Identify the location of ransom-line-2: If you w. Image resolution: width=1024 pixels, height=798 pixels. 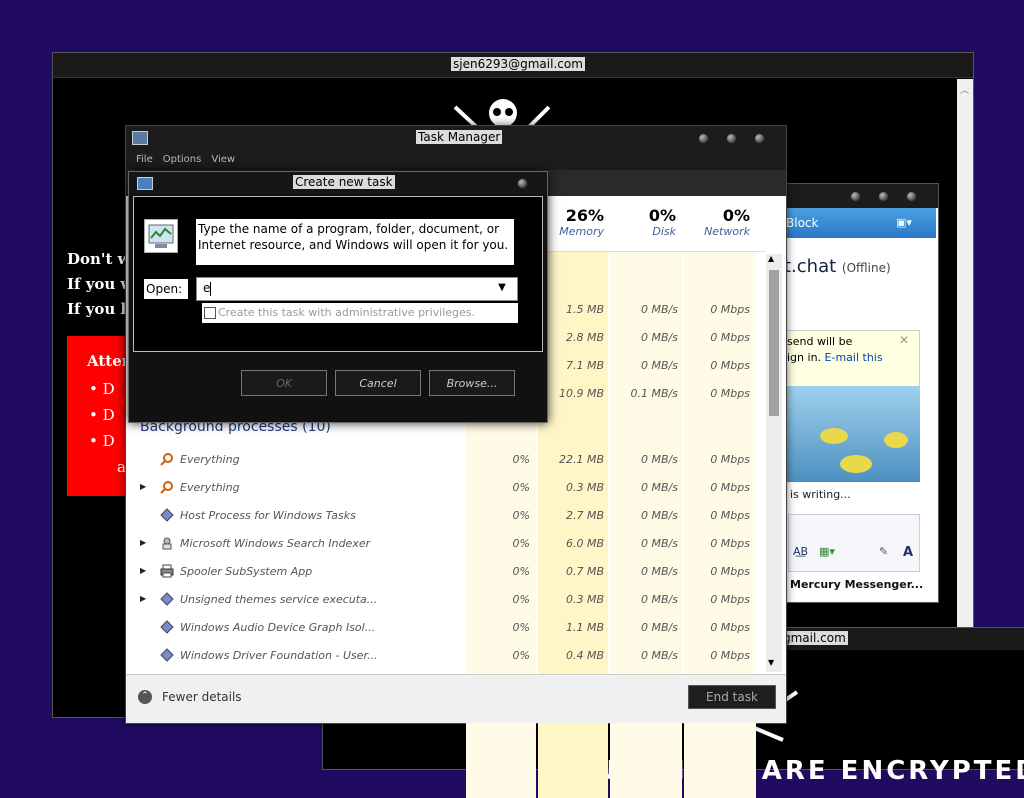
(100, 284).